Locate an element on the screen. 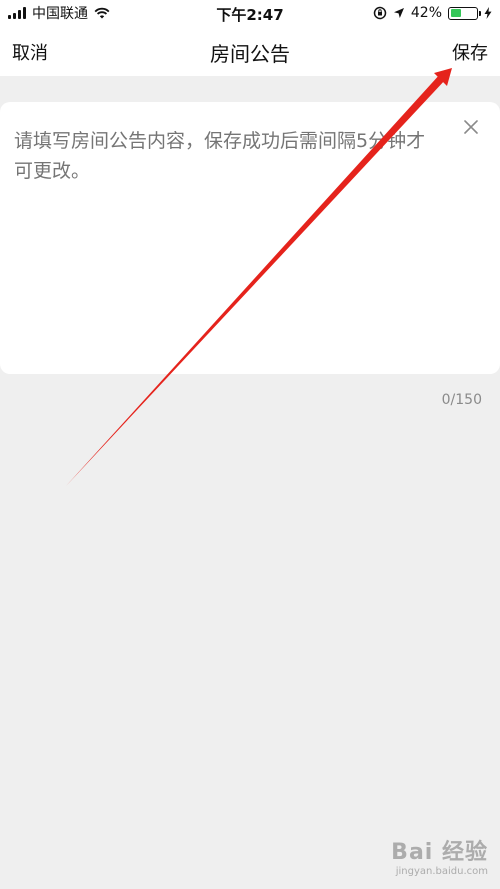 The height and width of the screenshot is (889, 500). watermark: Bai 经验 jingyan.baidu.com is located at coordinates (439, 855).